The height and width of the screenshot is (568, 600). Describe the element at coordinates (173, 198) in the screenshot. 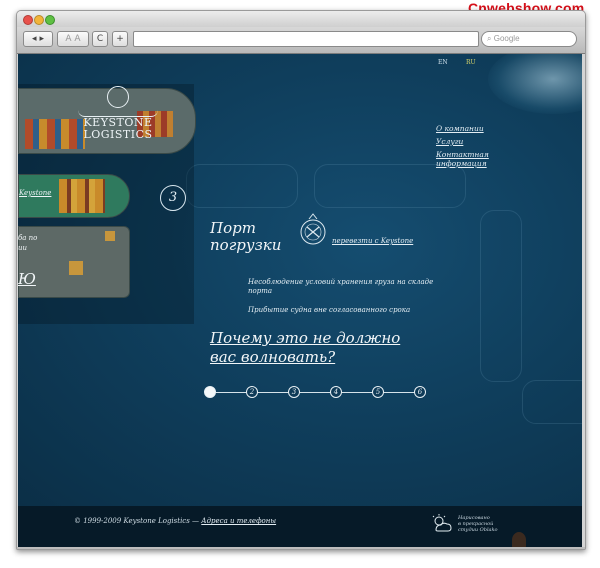

I see `step-indicator: 3` at that location.